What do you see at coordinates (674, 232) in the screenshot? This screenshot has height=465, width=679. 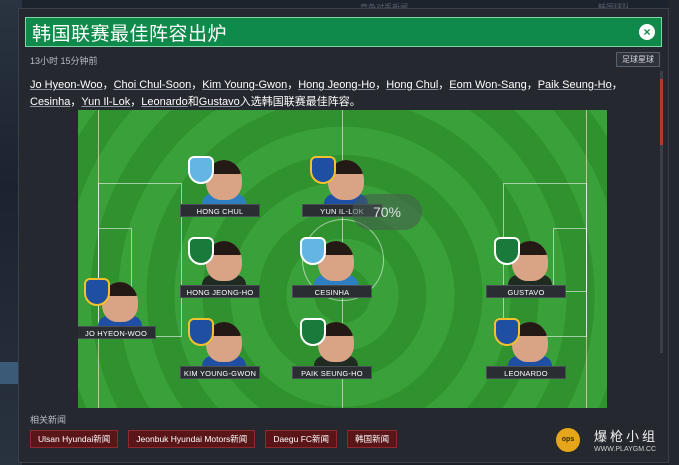 I see `background-right-panel` at bounding box center [674, 232].